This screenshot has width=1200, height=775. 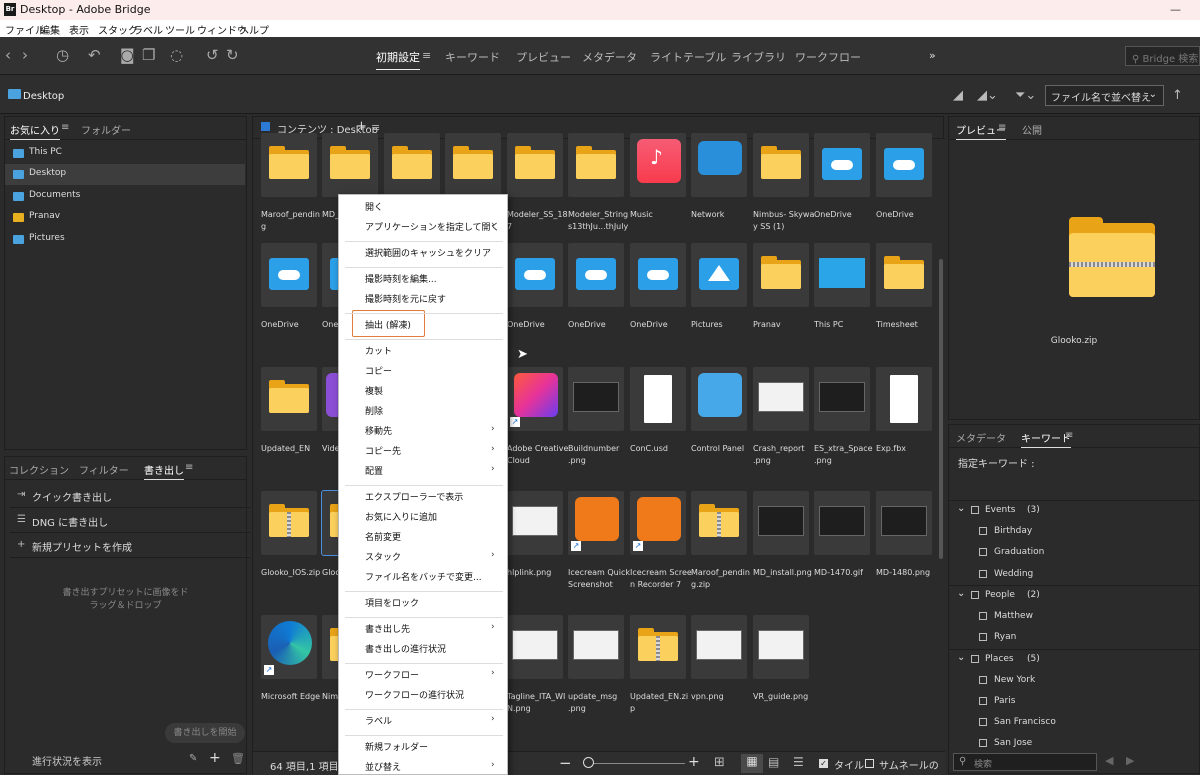 What do you see at coordinates (292, 195) in the screenshot?
I see `content-item: Maroof_pendin g` at bounding box center [292, 195].